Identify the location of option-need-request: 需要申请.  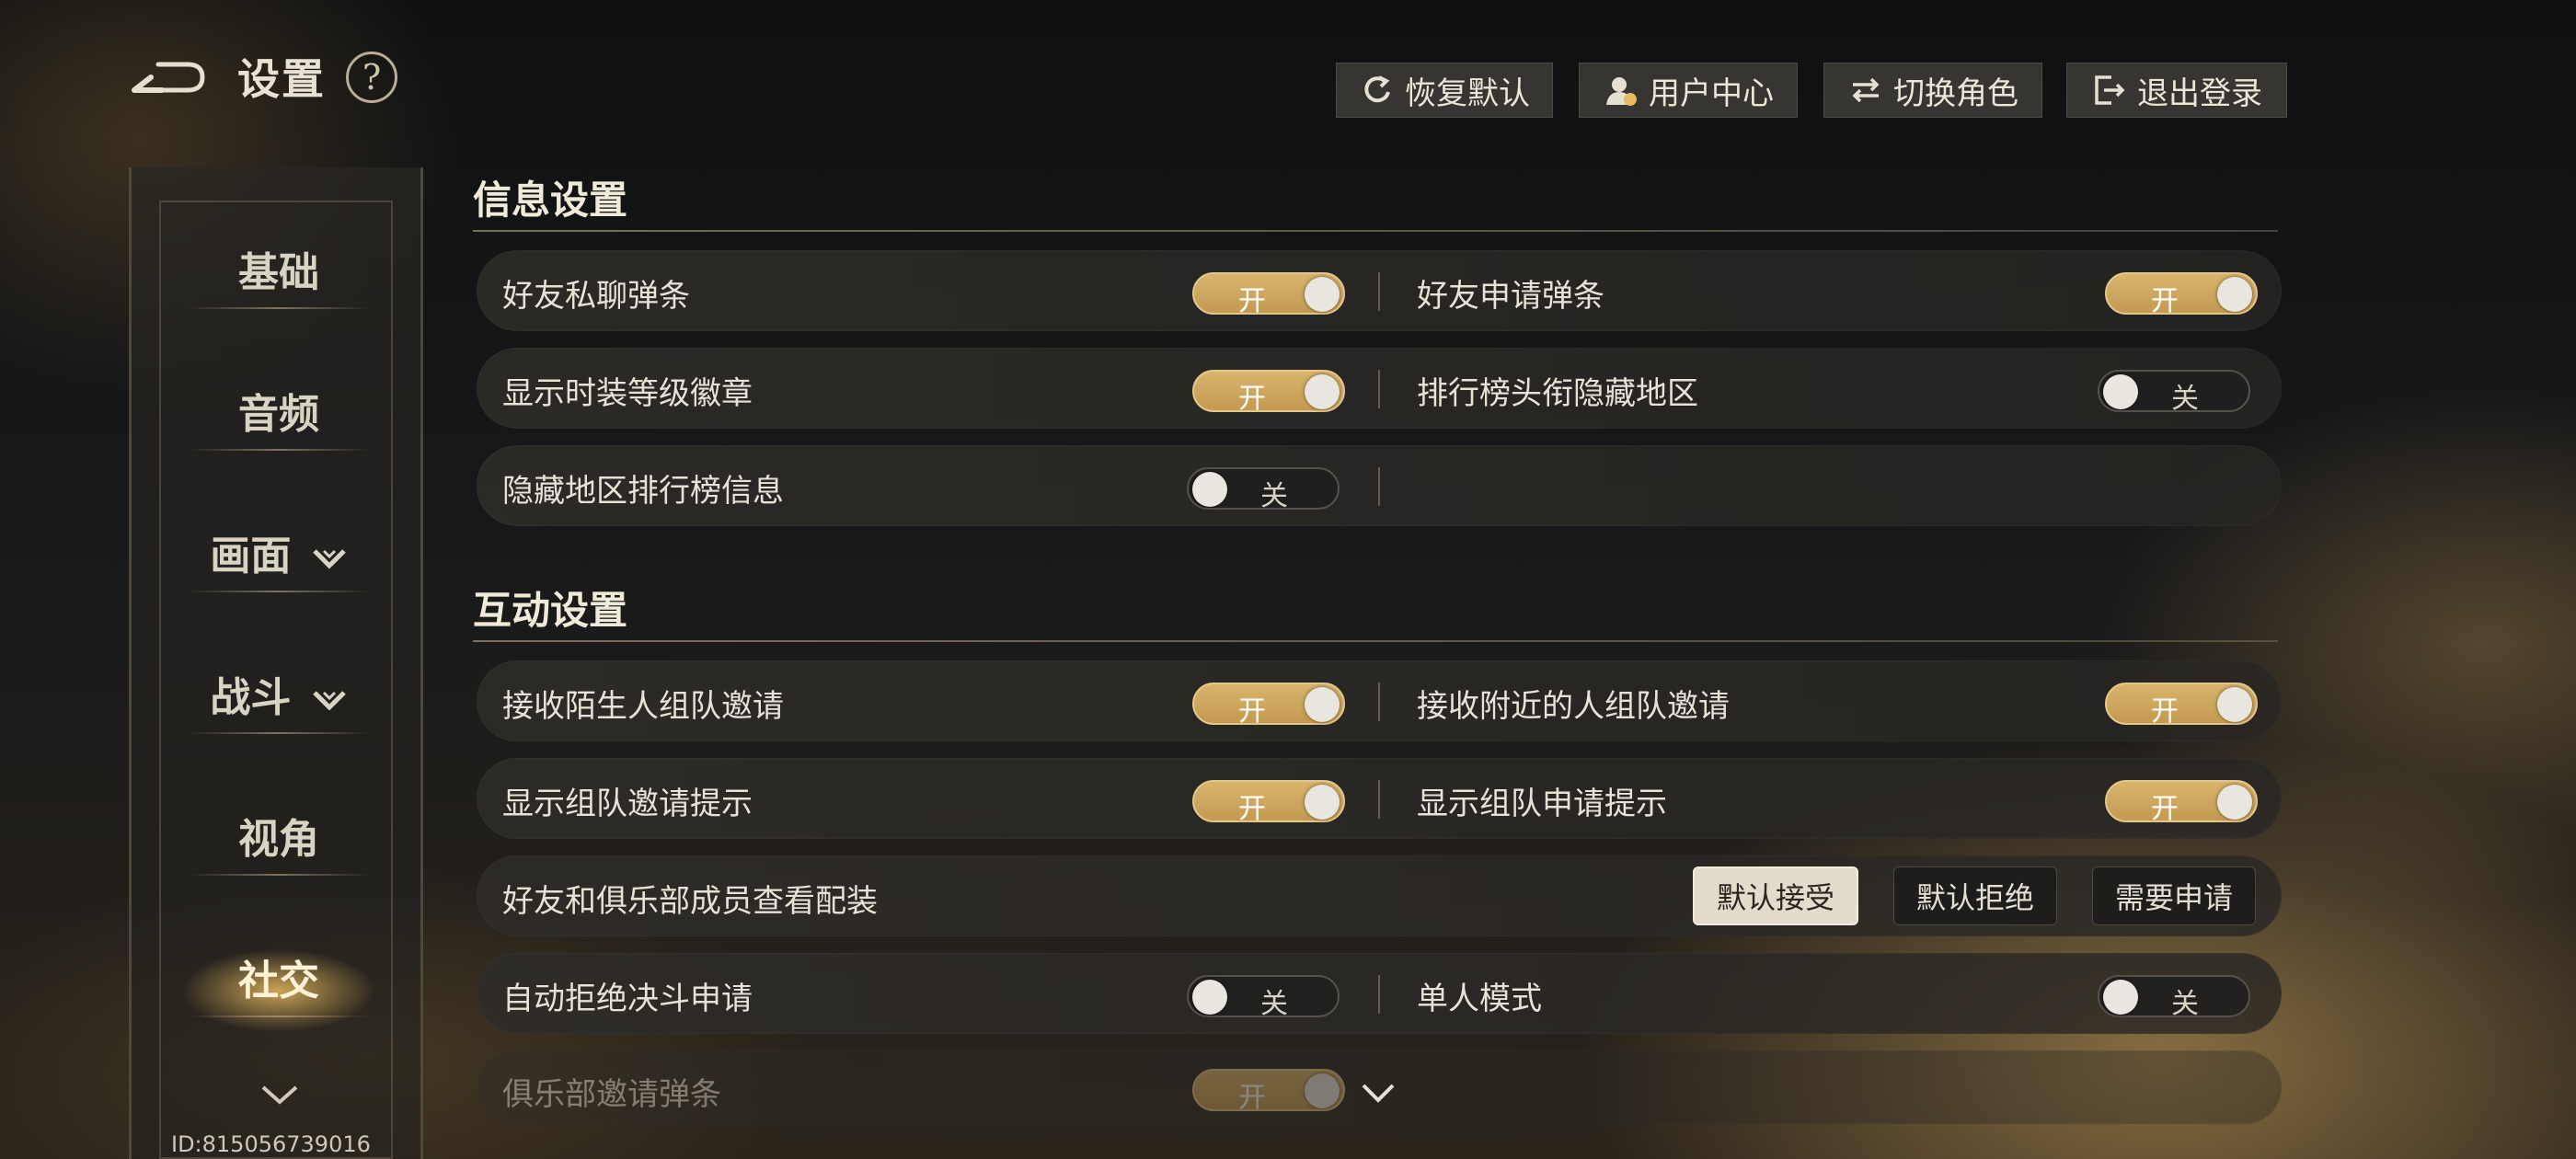
(2174, 895).